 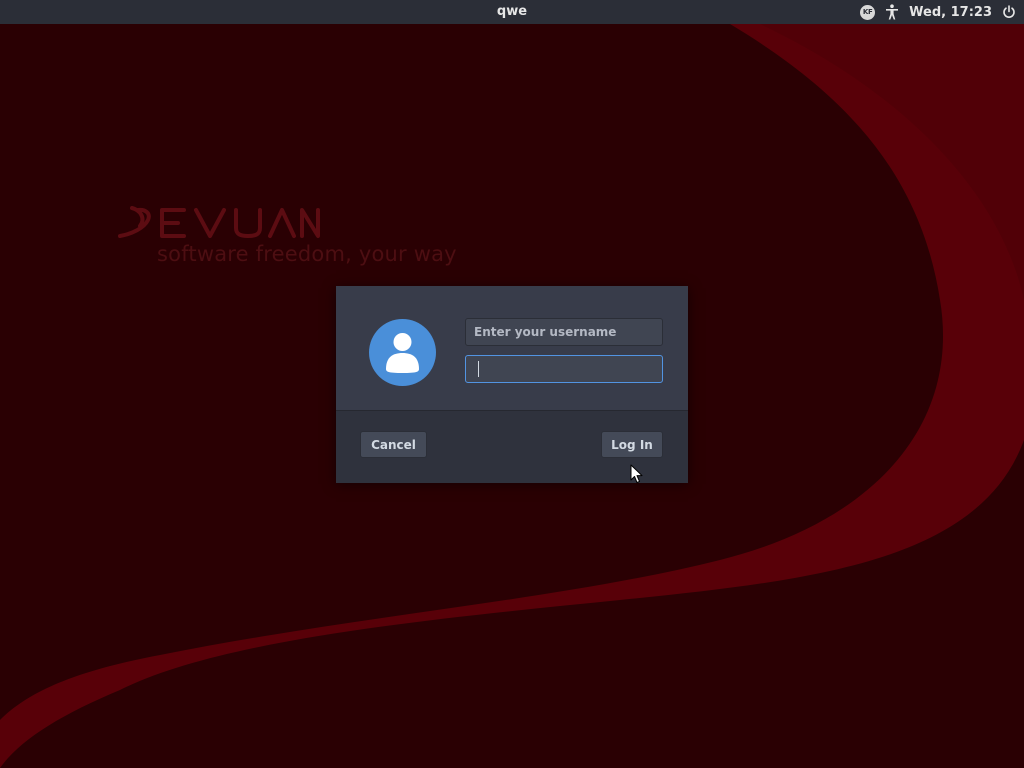 What do you see at coordinates (307, 254) in the screenshot?
I see `brand-tagline: software freedom, your way` at bounding box center [307, 254].